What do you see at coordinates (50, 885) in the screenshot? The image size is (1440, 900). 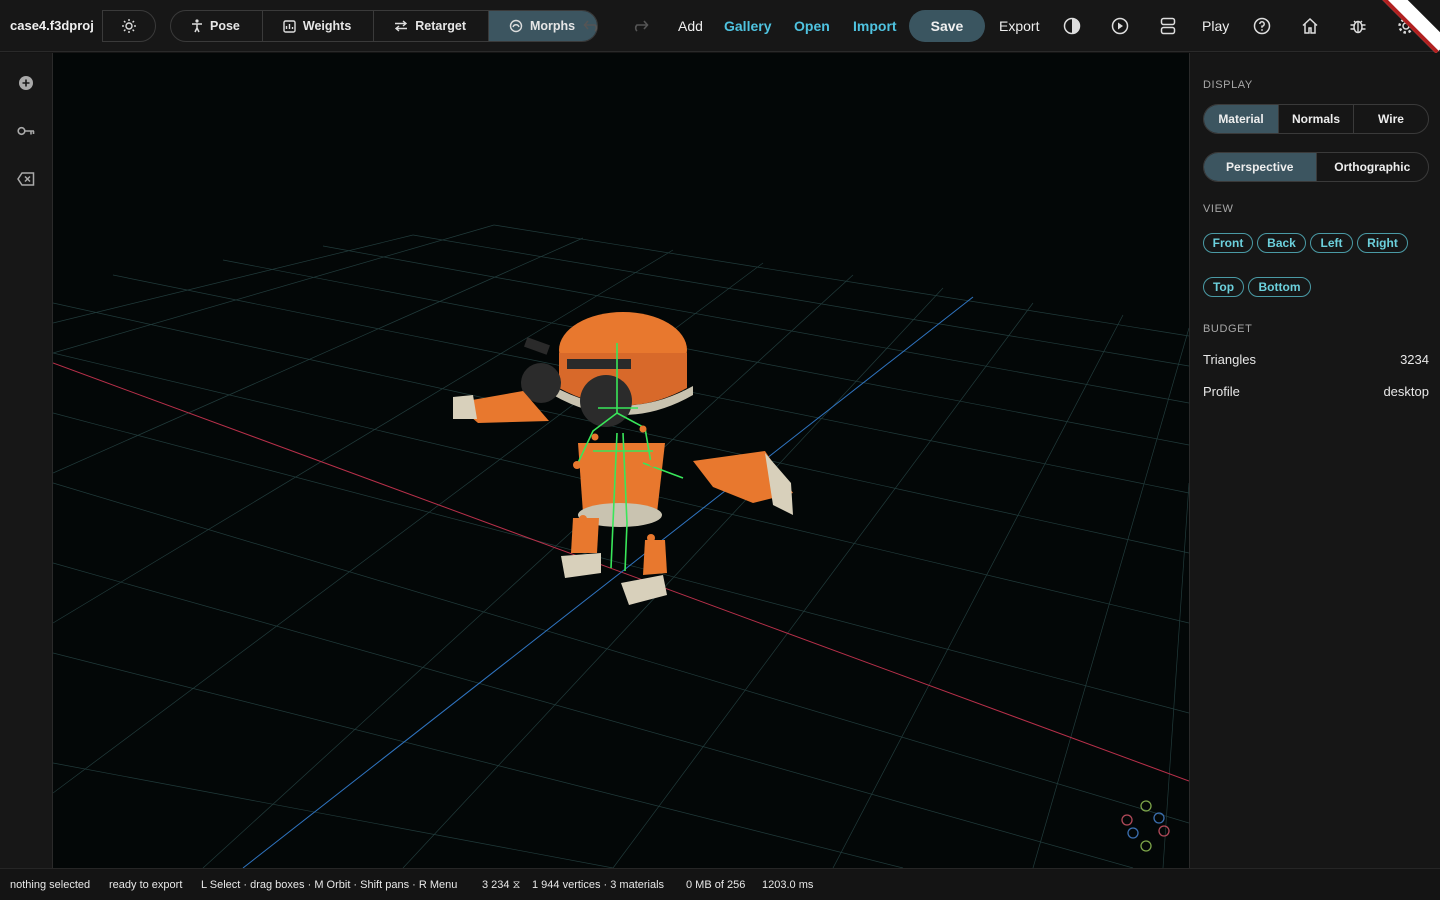 I see `selection-status: nothing selected` at bounding box center [50, 885].